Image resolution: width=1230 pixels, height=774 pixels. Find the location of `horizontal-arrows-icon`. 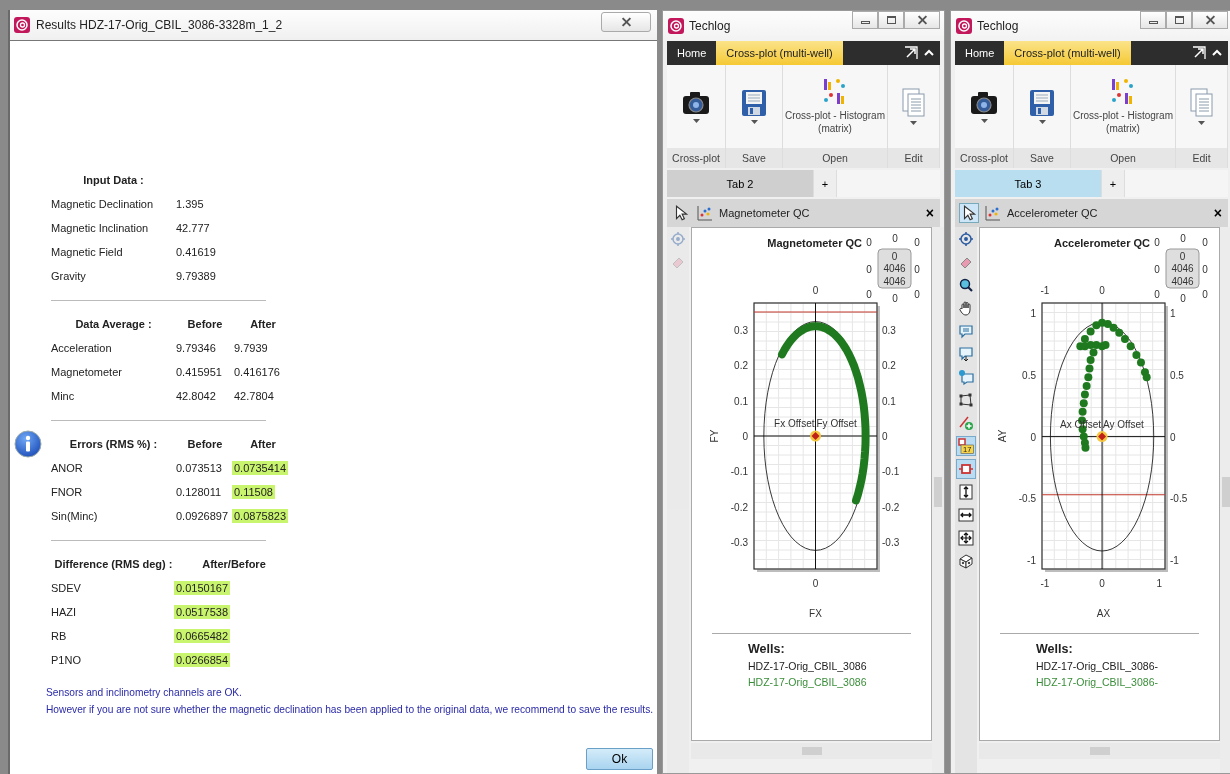

horizontal-arrows-icon is located at coordinates (966, 515).